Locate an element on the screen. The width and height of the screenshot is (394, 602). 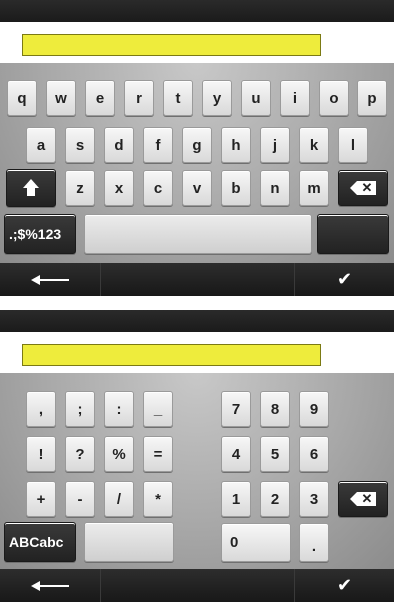
key-h: h is located at coordinates (236, 145).